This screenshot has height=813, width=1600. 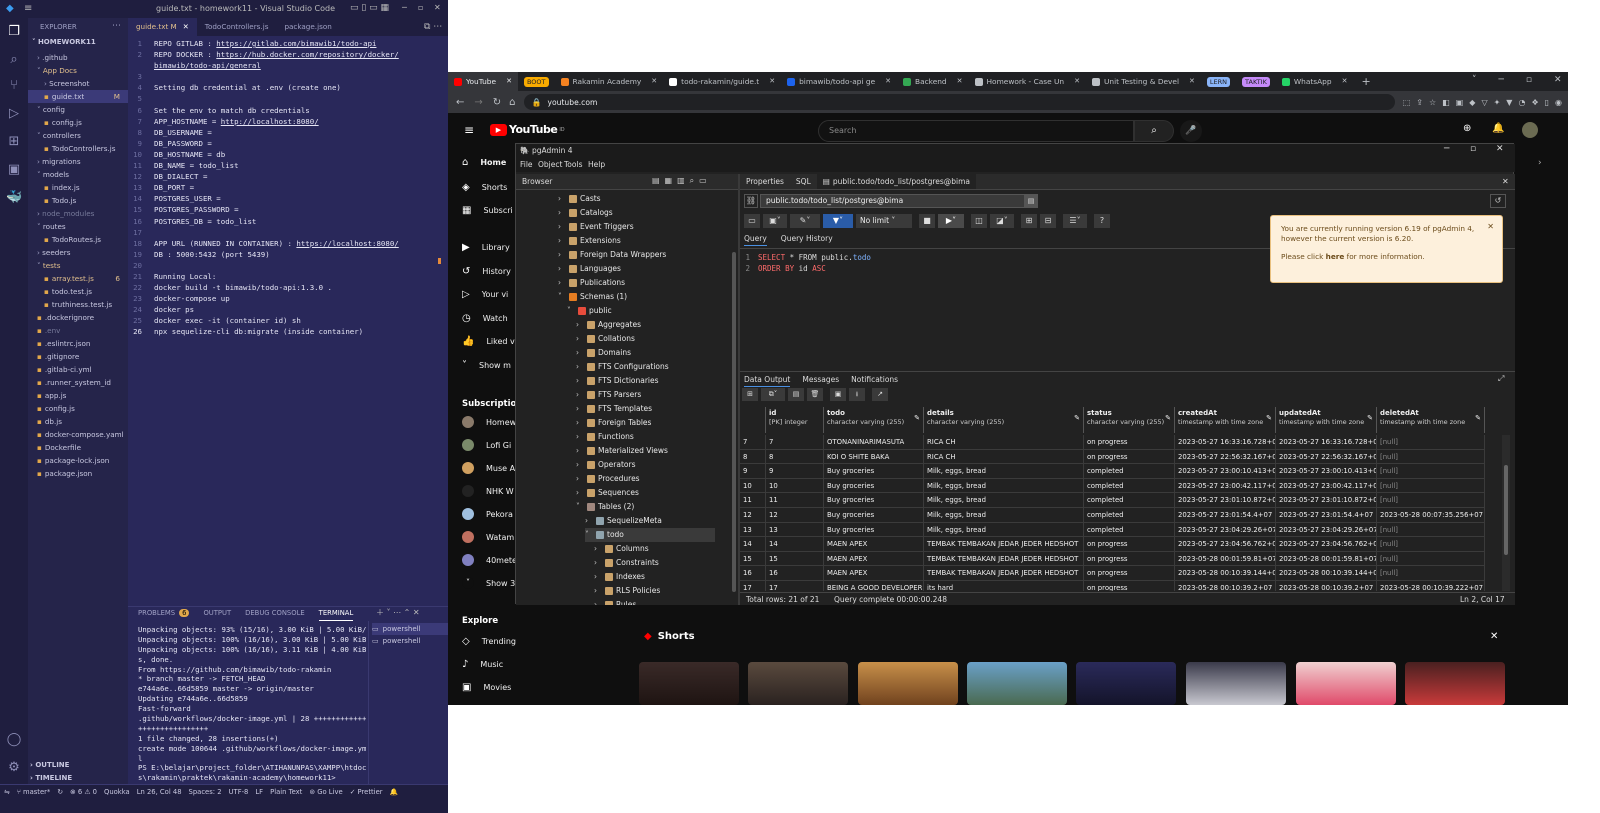 I want to click on paste-icon: ▤, so click(x=796, y=394).